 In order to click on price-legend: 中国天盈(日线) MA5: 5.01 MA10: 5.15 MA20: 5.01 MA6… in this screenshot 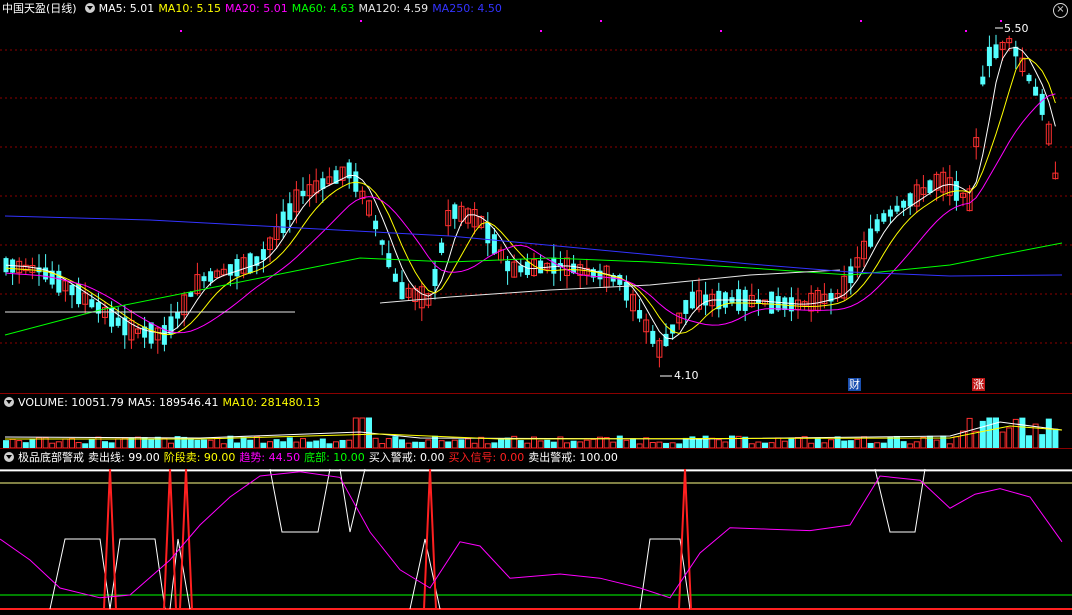, I will do `click(253, 9)`.